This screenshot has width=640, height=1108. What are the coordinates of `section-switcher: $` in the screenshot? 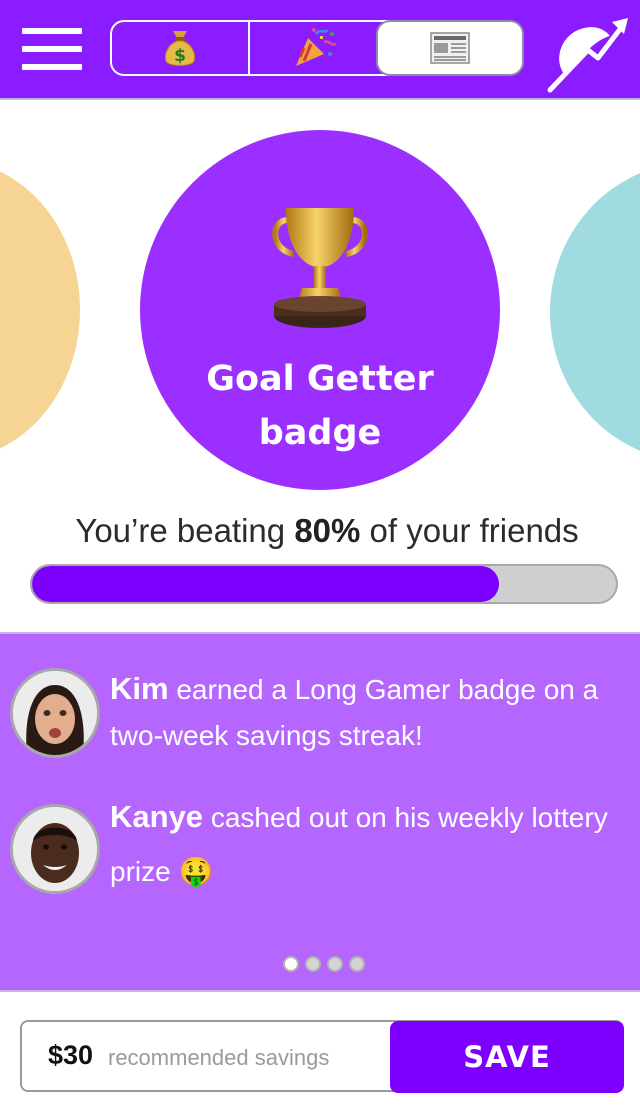 It's located at (317, 48).